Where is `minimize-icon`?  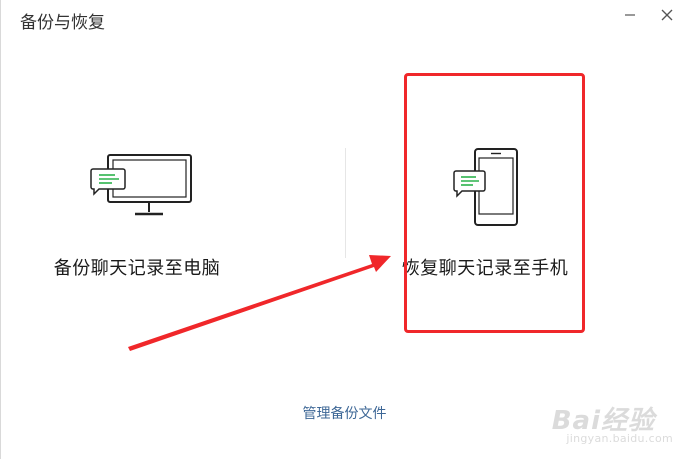 minimize-icon is located at coordinates (630, 15).